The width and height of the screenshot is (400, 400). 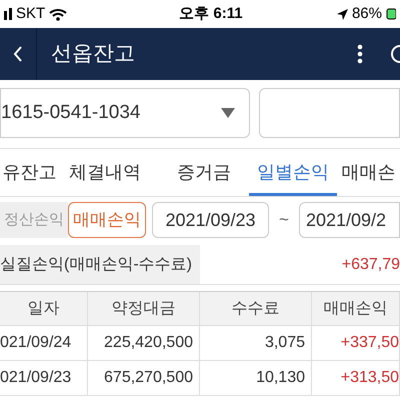 I want to click on screen-title: 선옵잔고, so click(x=93, y=54).